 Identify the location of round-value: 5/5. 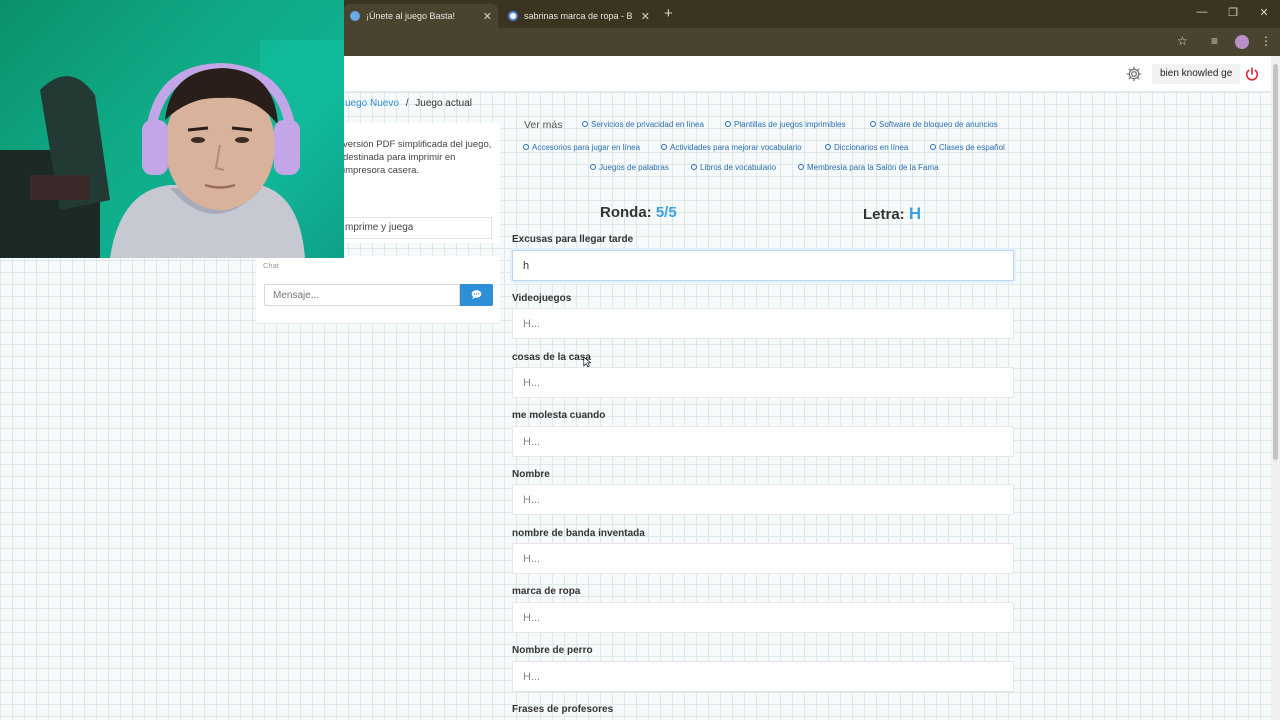
(666, 212).